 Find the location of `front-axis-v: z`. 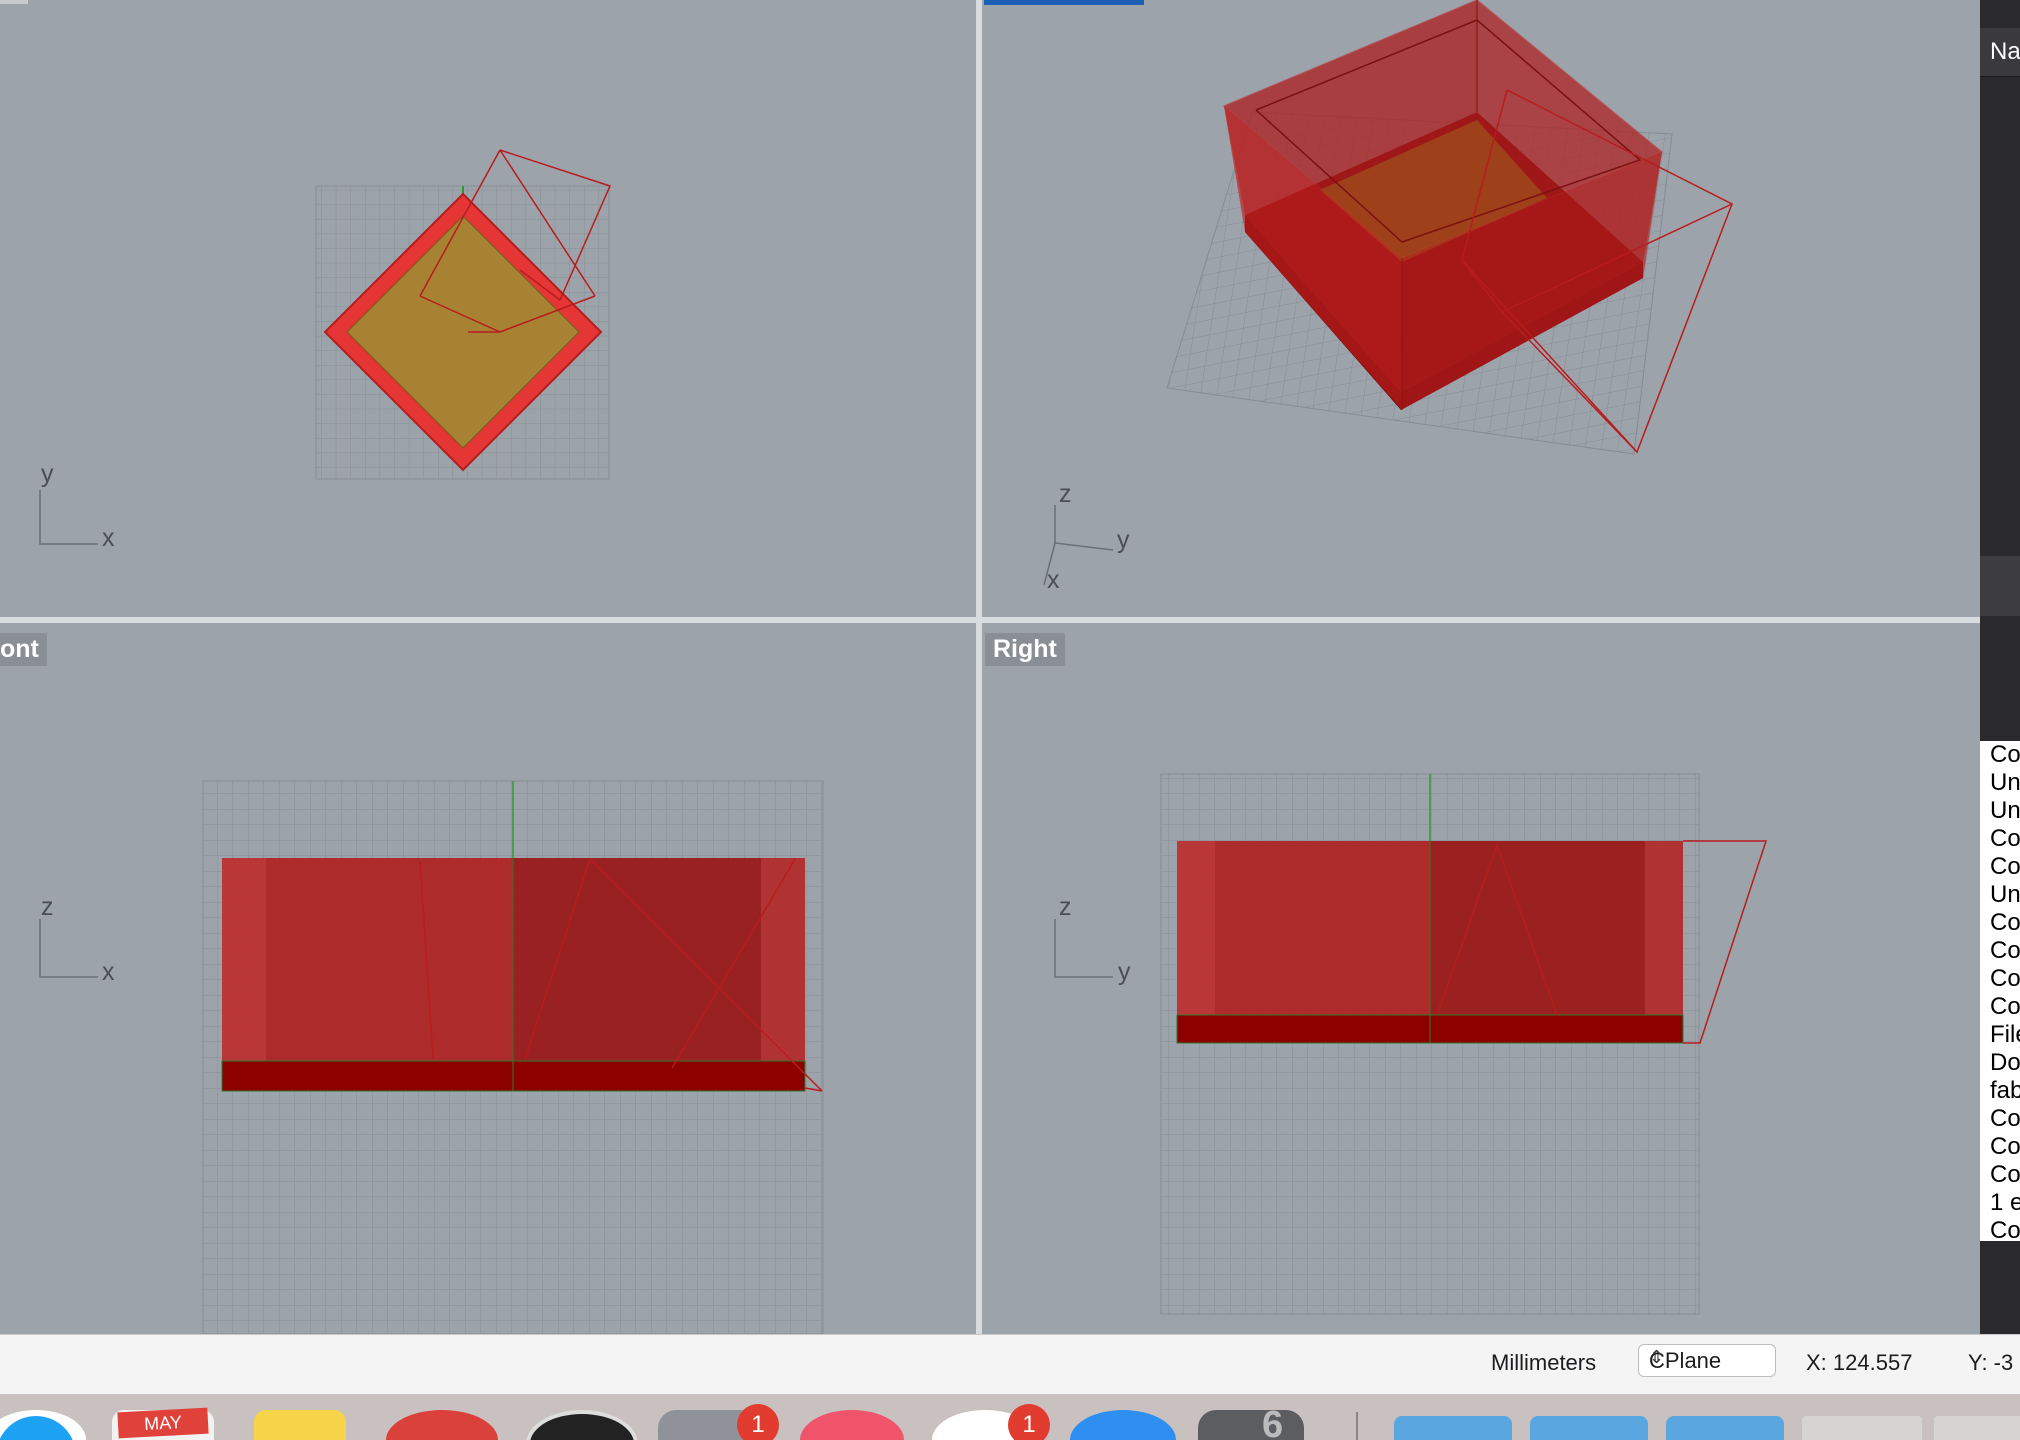

front-axis-v: z is located at coordinates (47, 907).